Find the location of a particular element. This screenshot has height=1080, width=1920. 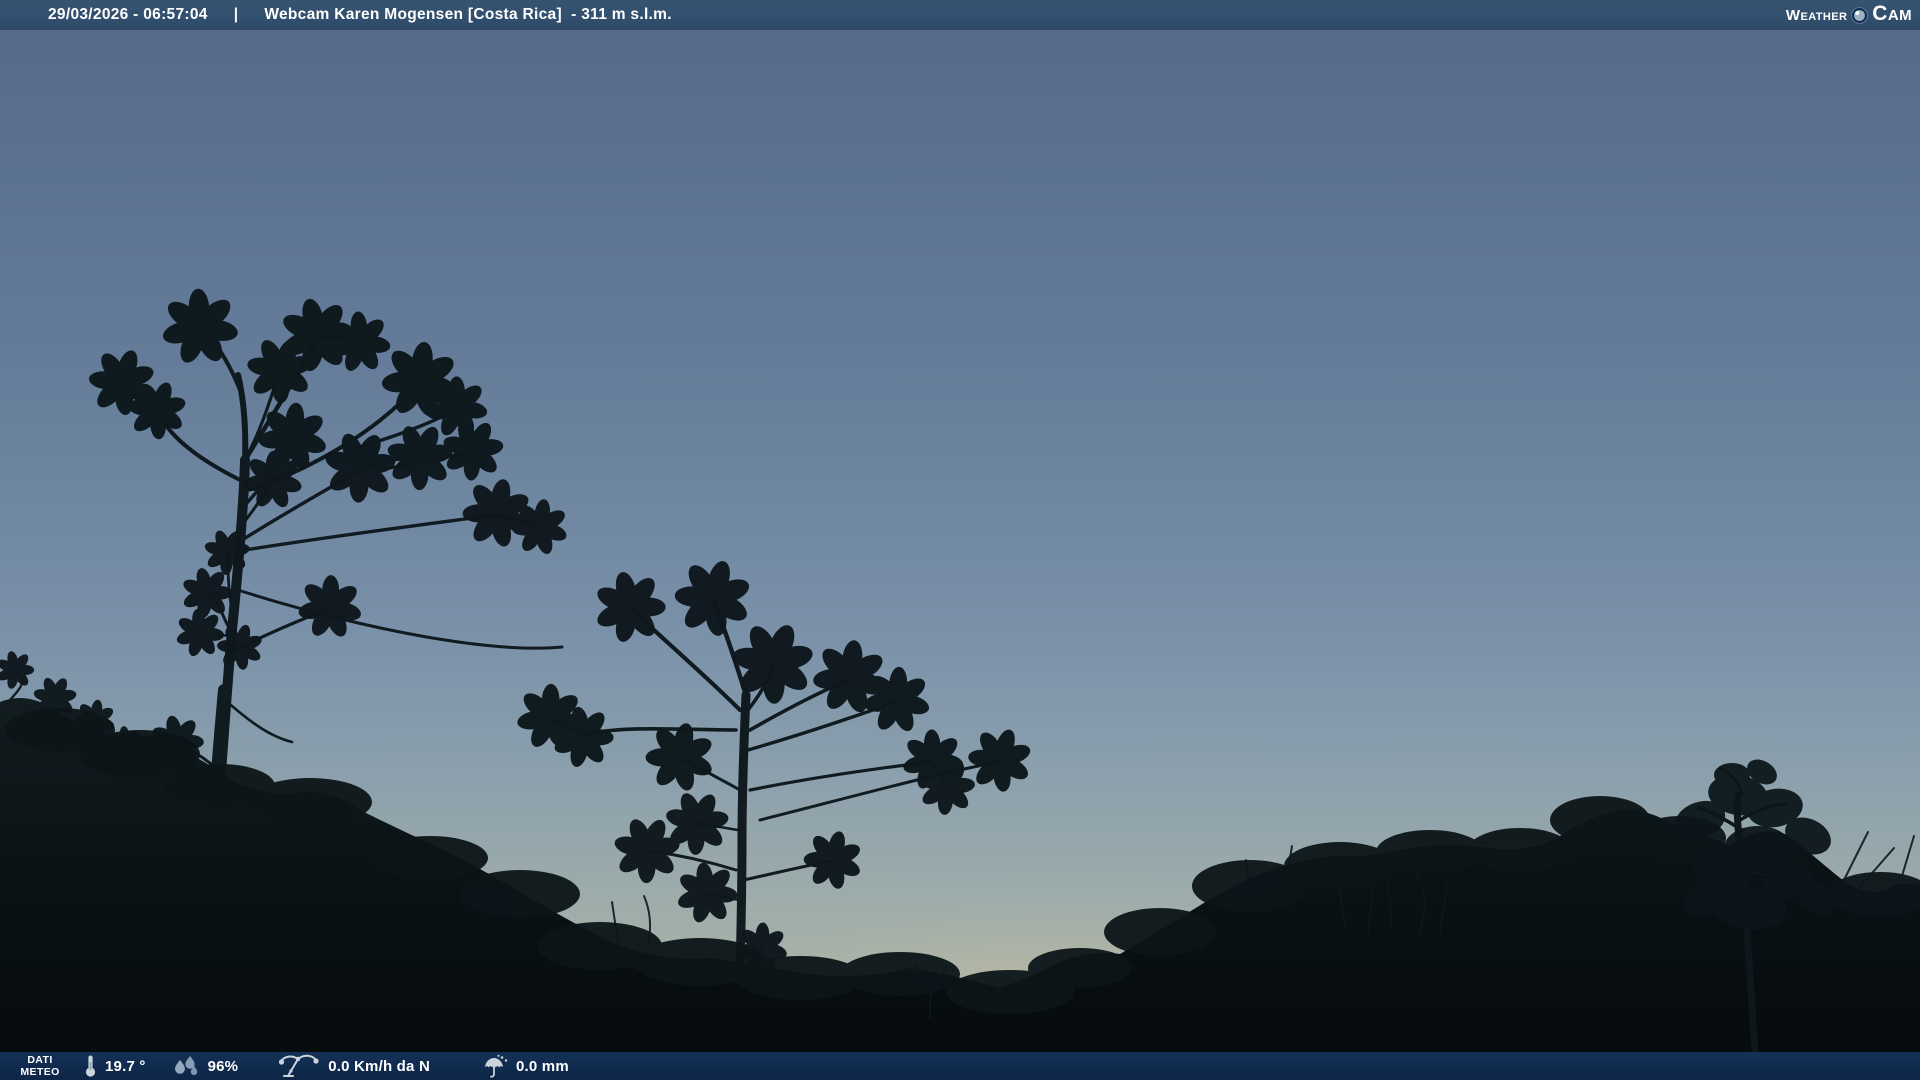

dati-meteo-label: DATI METEO is located at coordinates (40, 1065).